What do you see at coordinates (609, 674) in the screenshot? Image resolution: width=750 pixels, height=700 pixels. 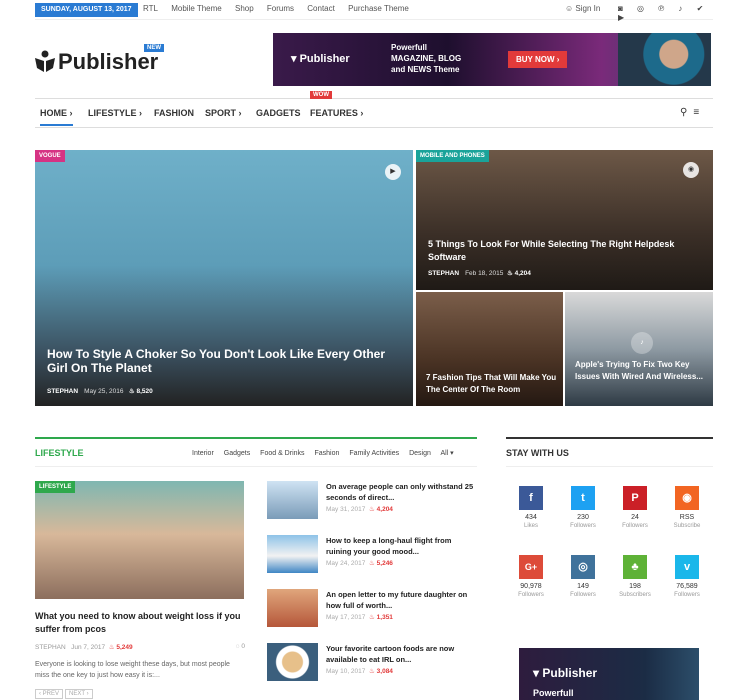 I see `sidebar-ad: ▾ Publisher Powerfull` at bounding box center [609, 674].